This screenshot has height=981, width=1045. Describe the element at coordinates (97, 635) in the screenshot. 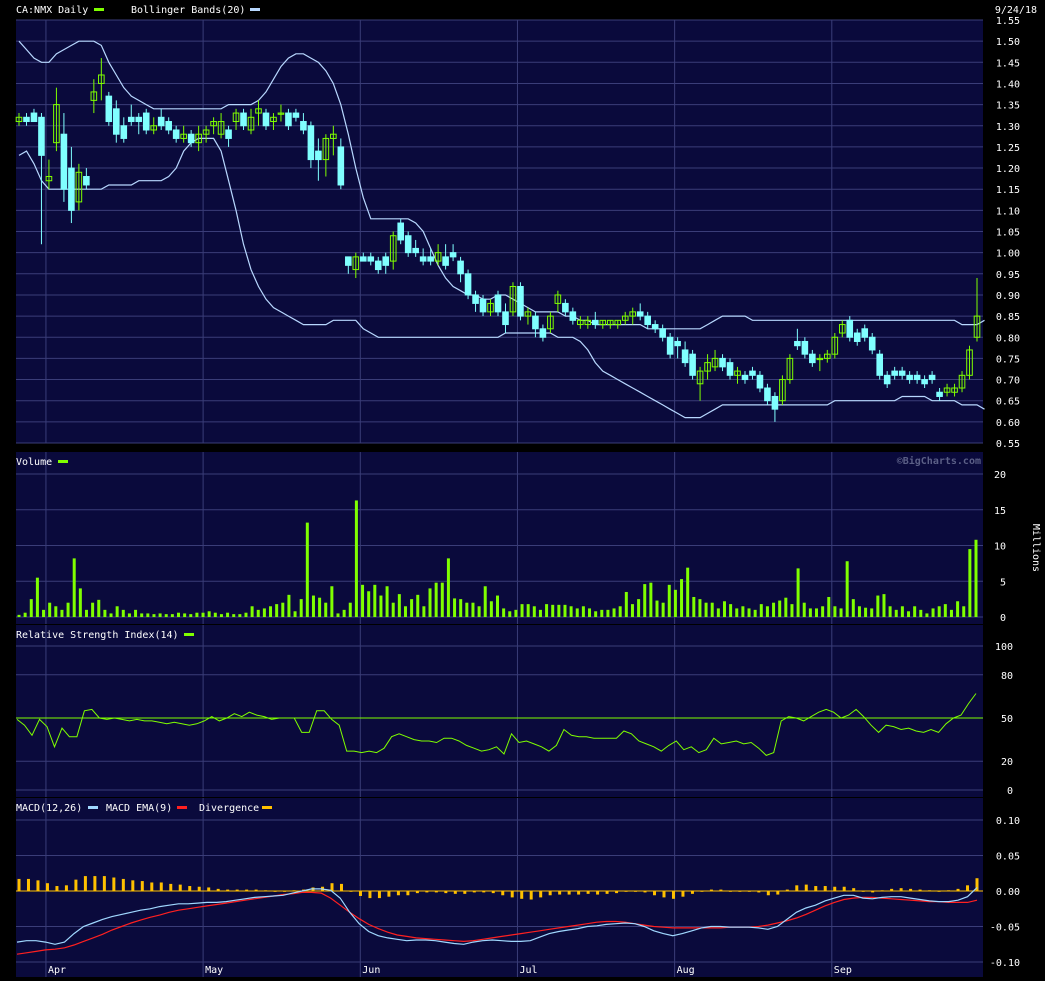

I see `rsi-title: Relative Strength Index(14)` at that location.